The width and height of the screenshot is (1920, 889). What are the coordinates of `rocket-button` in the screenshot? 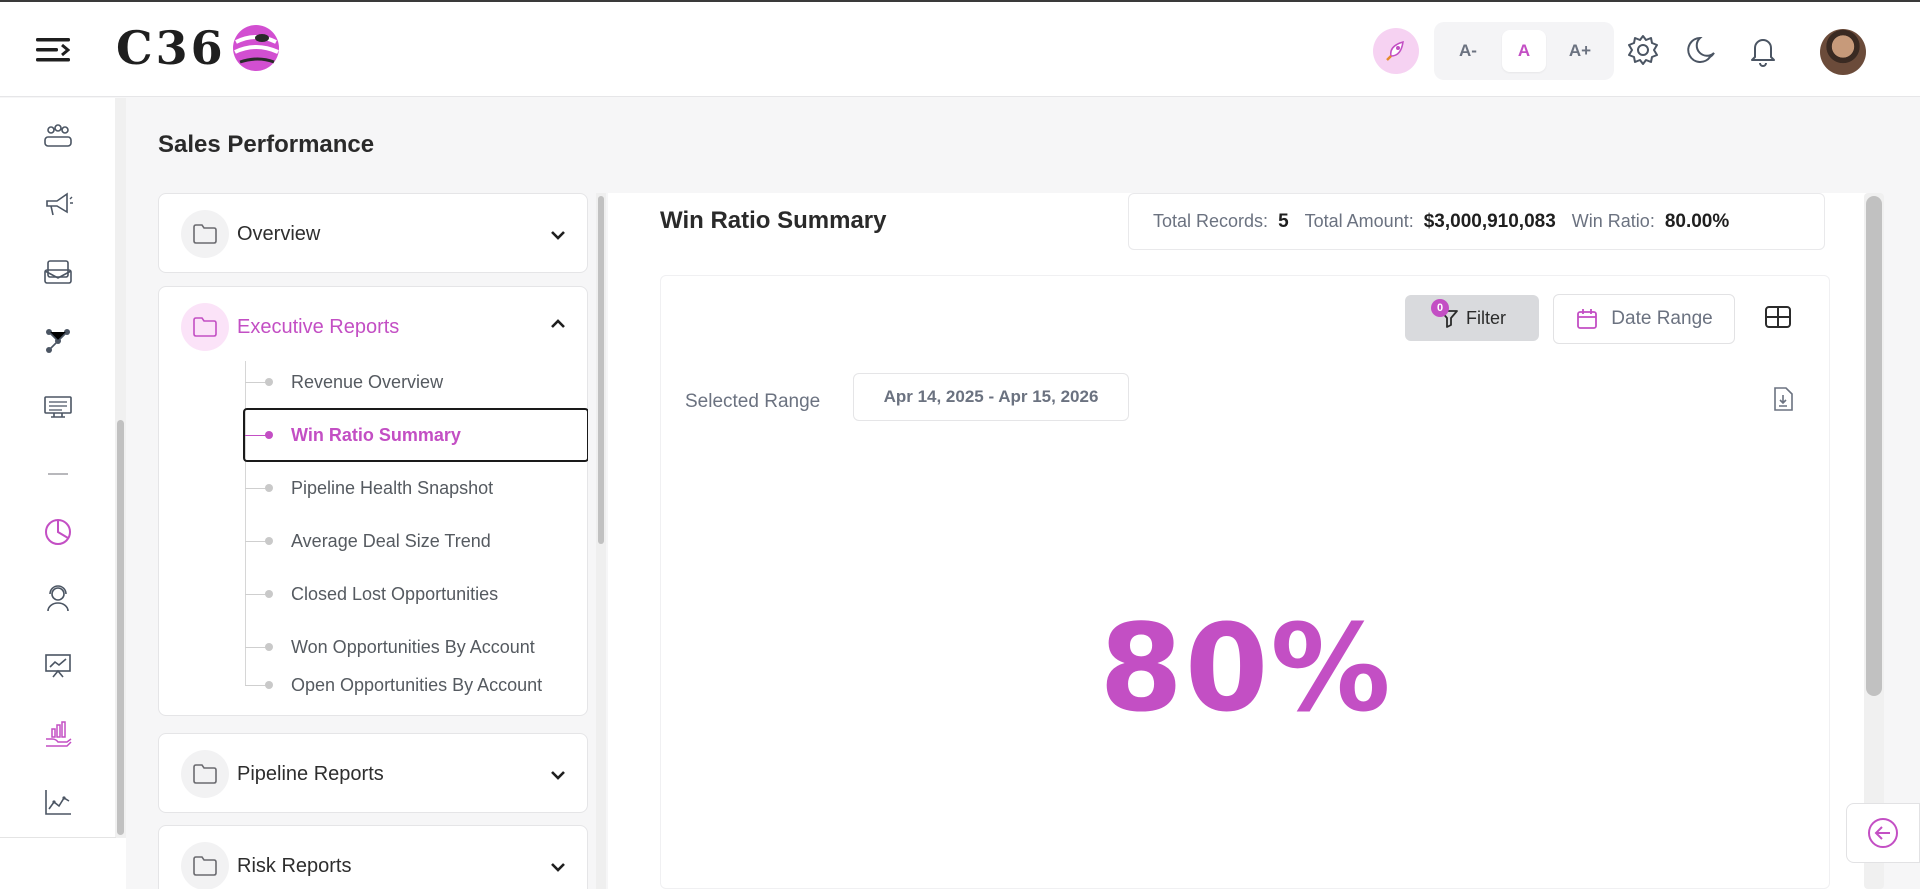 It's located at (1396, 51).